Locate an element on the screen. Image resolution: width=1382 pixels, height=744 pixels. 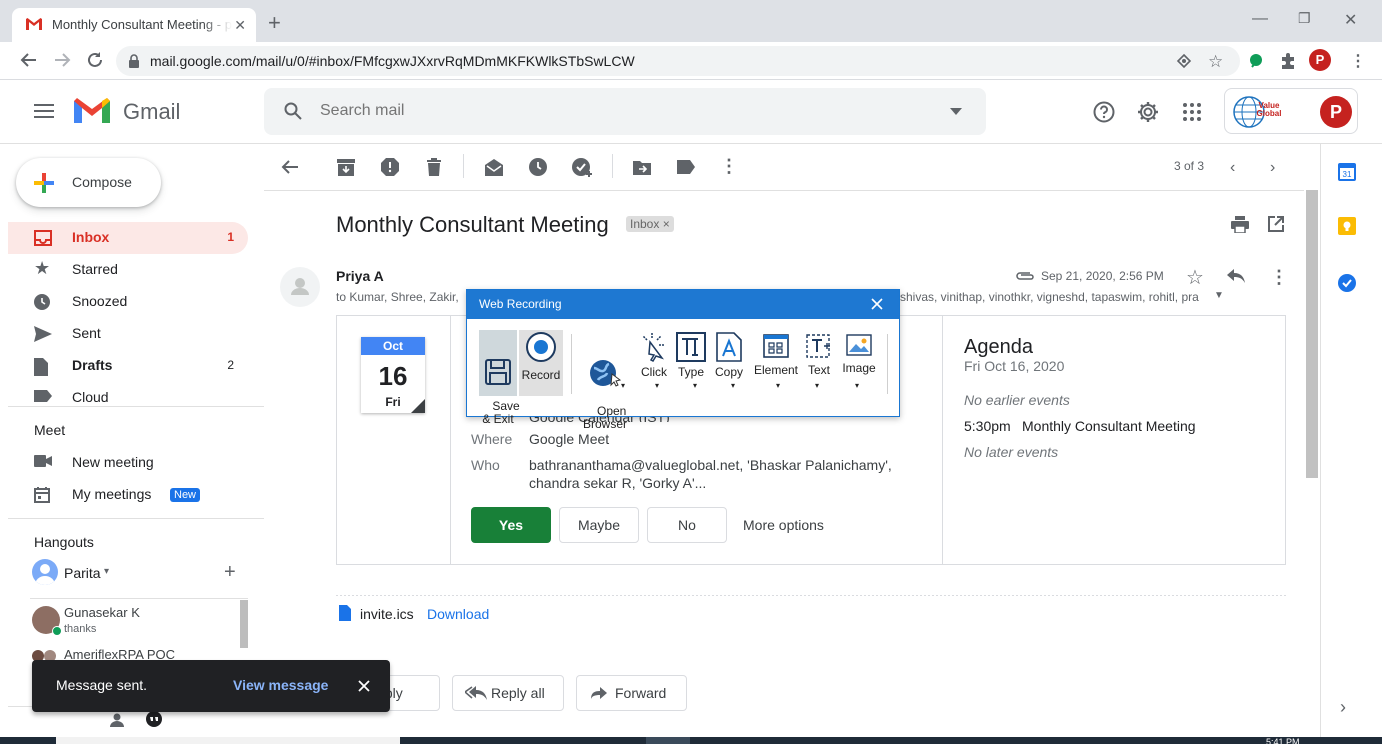
message-more-icon: ⋮ is located at coordinates (1279, 277).